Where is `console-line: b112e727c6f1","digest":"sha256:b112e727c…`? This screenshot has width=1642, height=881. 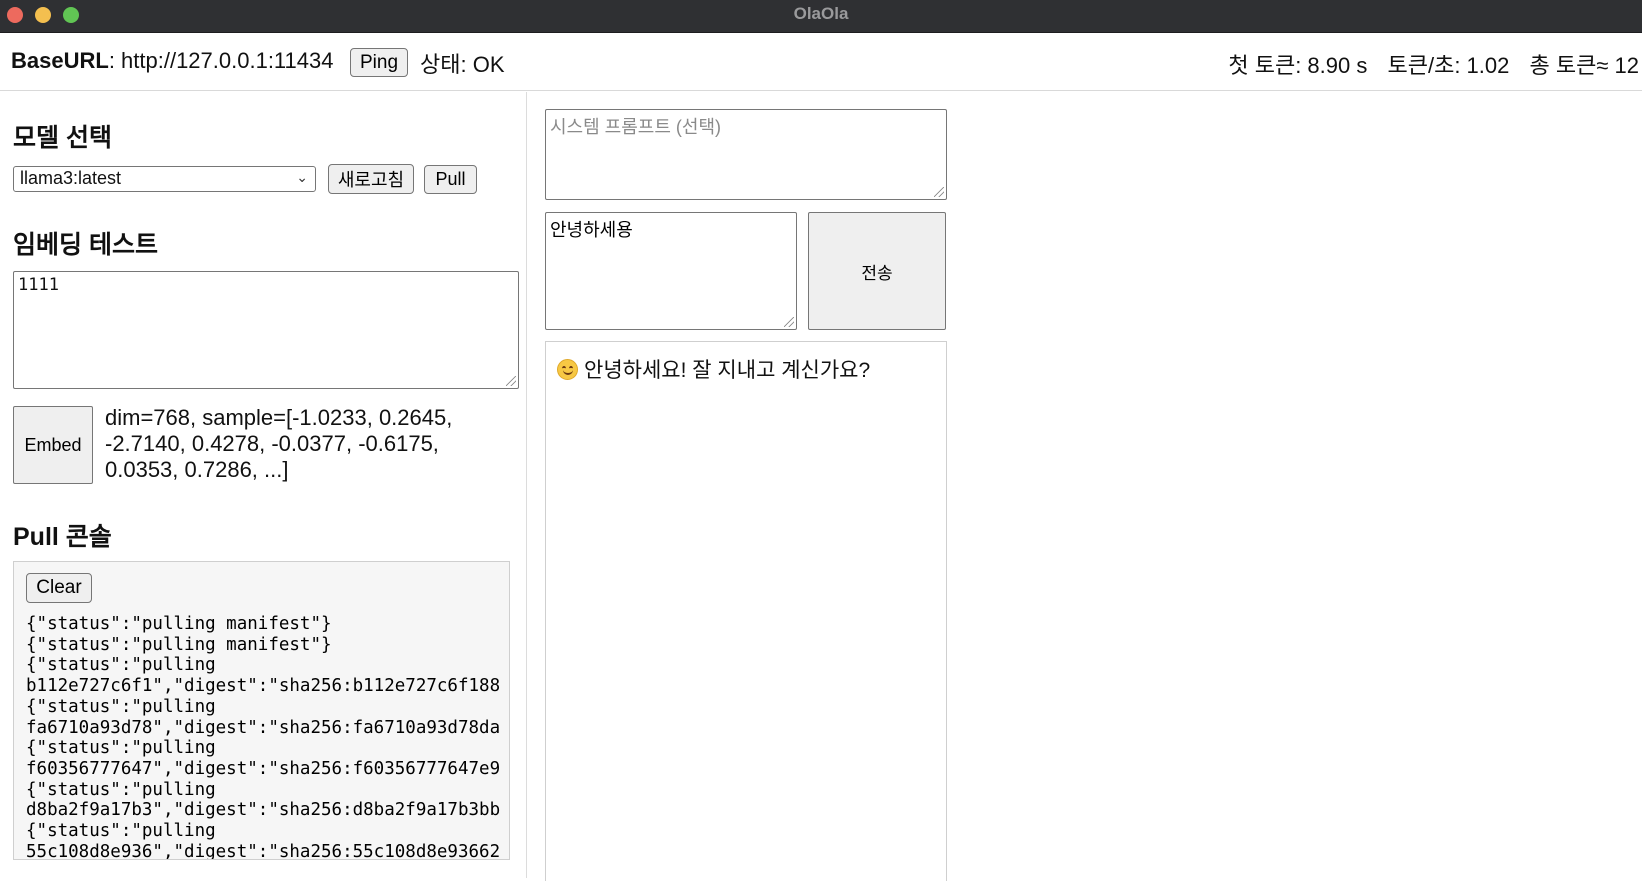 console-line: b112e727c6f1","digest":"sha256:b112e727c… is located at coordinates (263, 686).